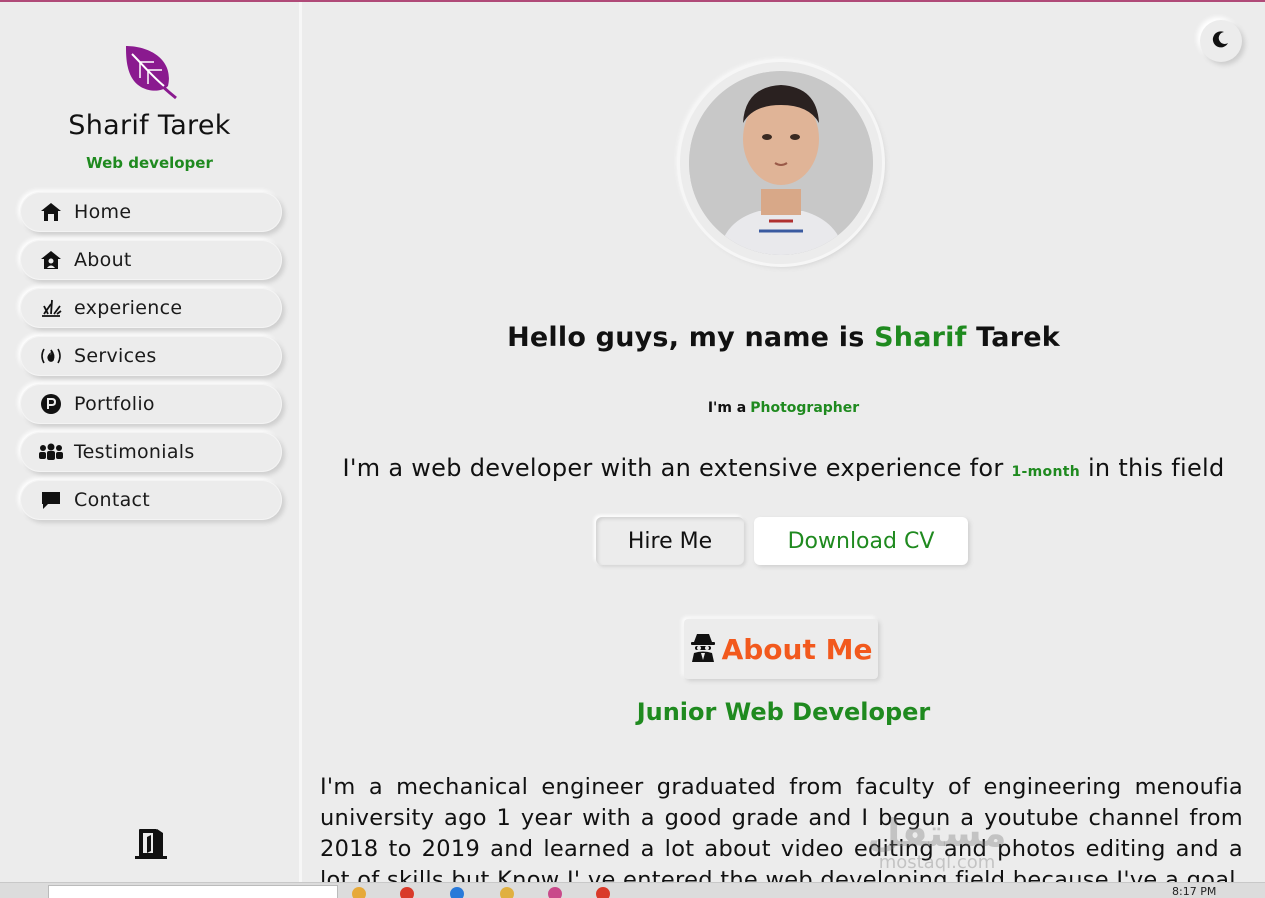 This screenshot has height=898, width=1265. Describe the element at coordinates (149, 125) in the screenshot. I see `profile-name: Sharif Tarek` at that location.